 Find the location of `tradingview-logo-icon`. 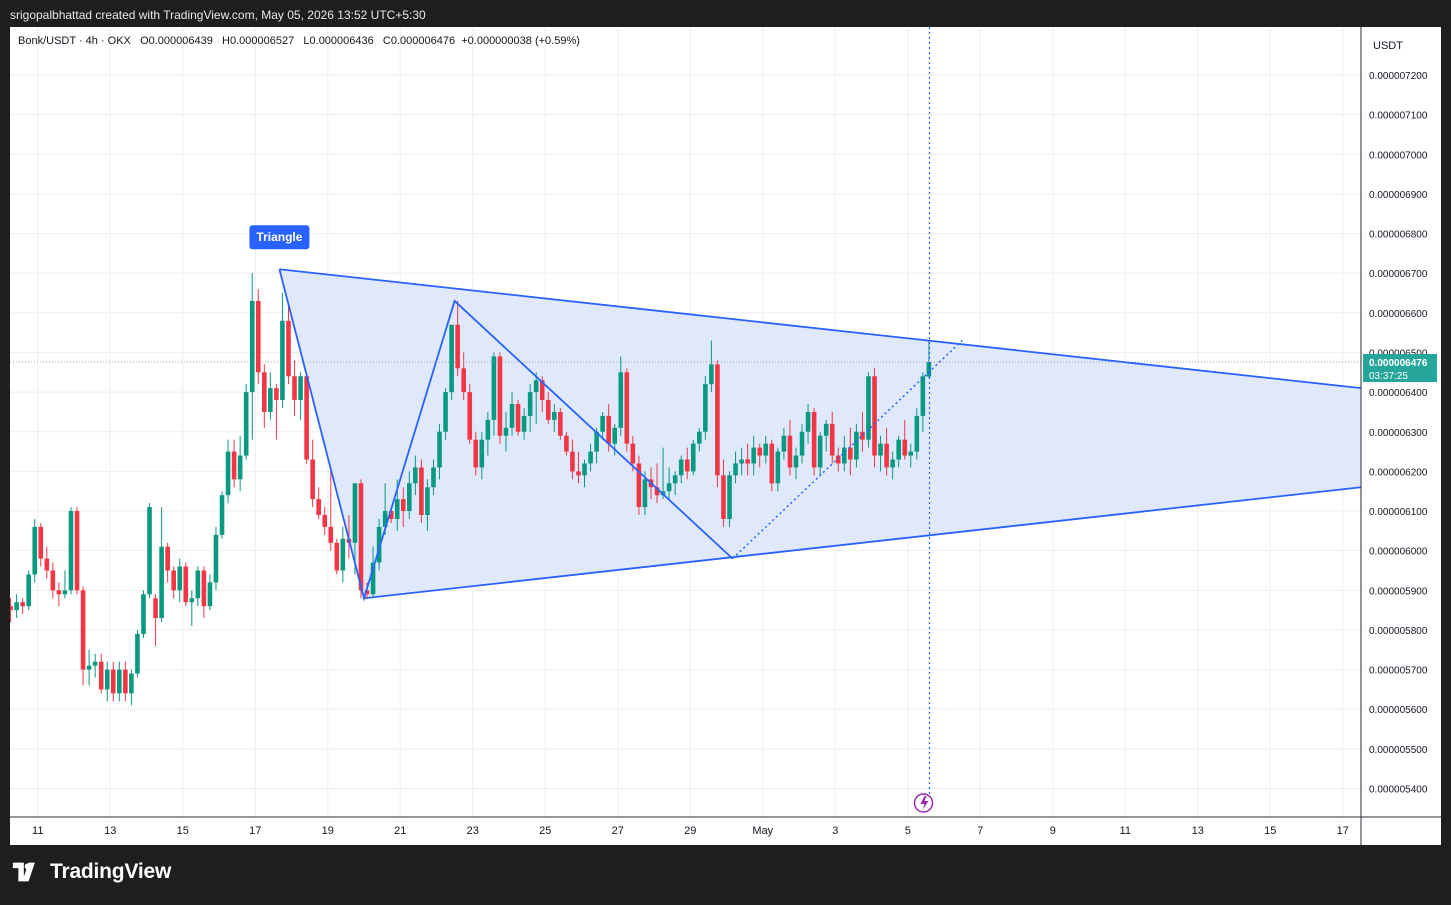

tradingview-logo-icon is located at coordinates (23, 872).